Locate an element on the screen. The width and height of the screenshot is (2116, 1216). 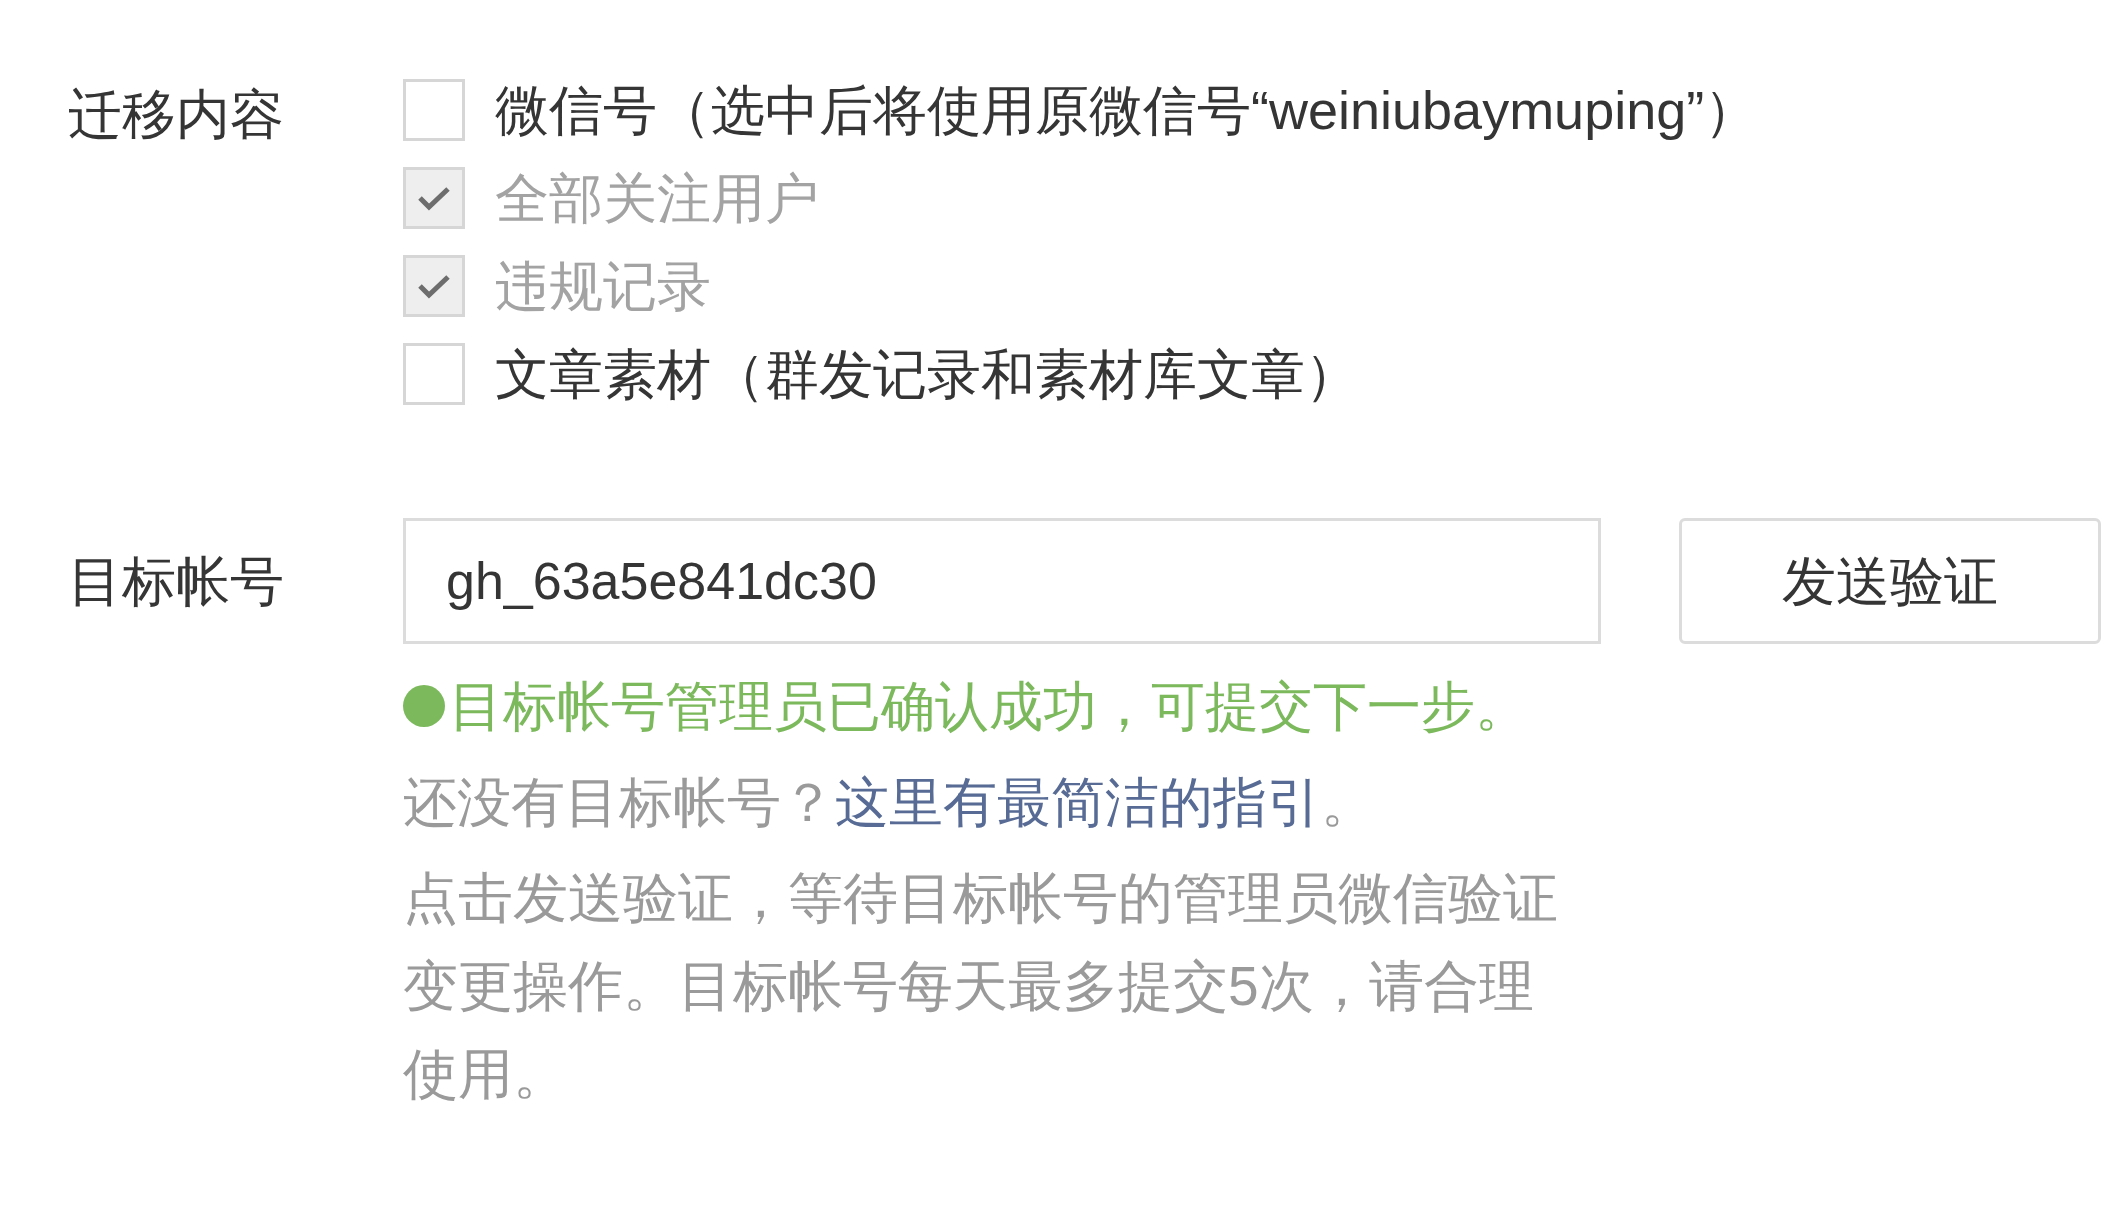
checkbox-label: 文章素材（群发记录和素材库文章） is located at coordinates (927, 374).